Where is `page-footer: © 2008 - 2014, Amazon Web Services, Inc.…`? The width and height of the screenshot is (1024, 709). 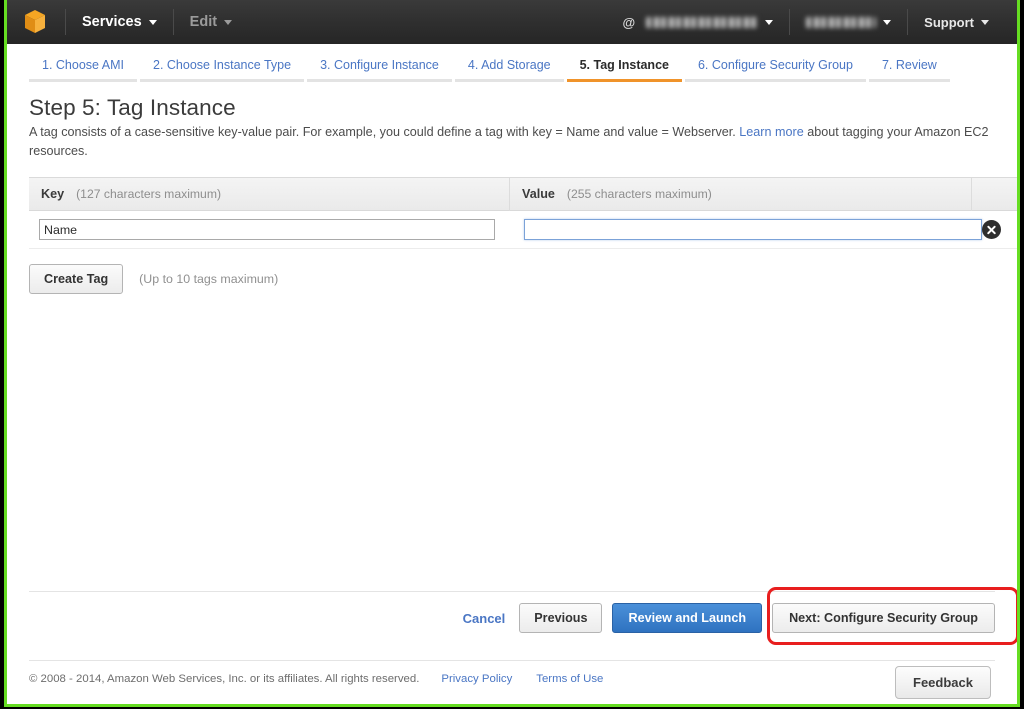
page-footer: © 2008 - 2014, Amazon Web Services, Inc.… is located at coordinates (512, 672).